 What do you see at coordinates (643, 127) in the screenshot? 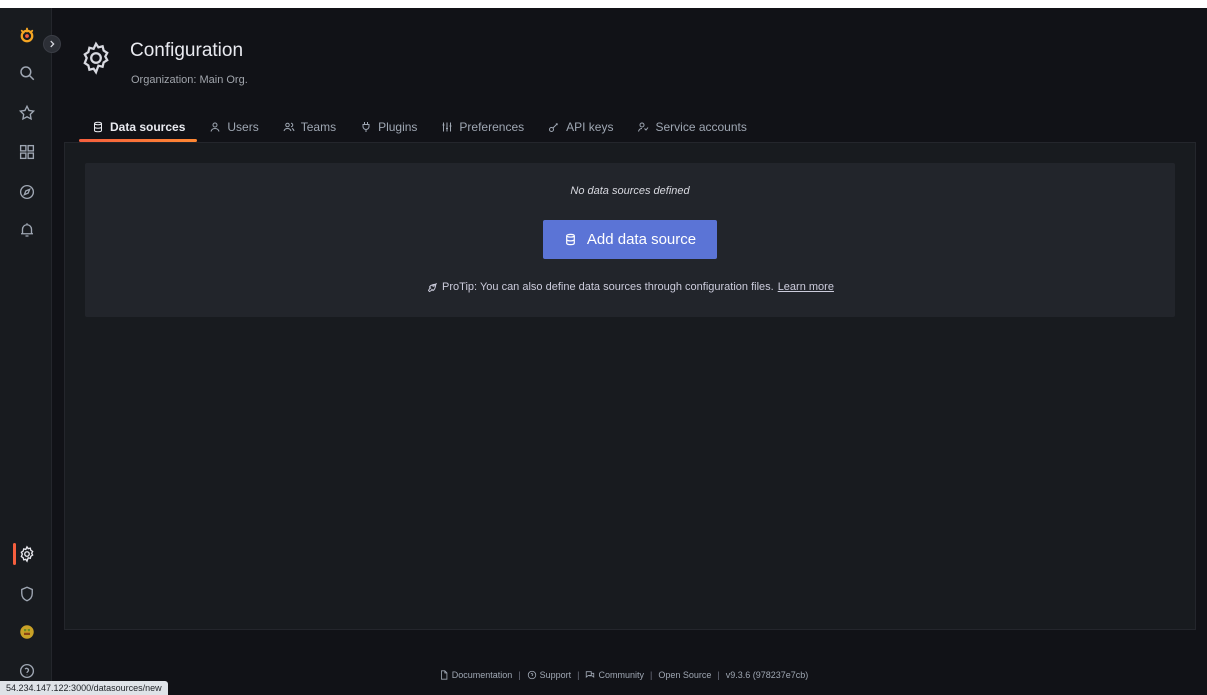
I see `service-account-icon` at bounding box center [643, 127].